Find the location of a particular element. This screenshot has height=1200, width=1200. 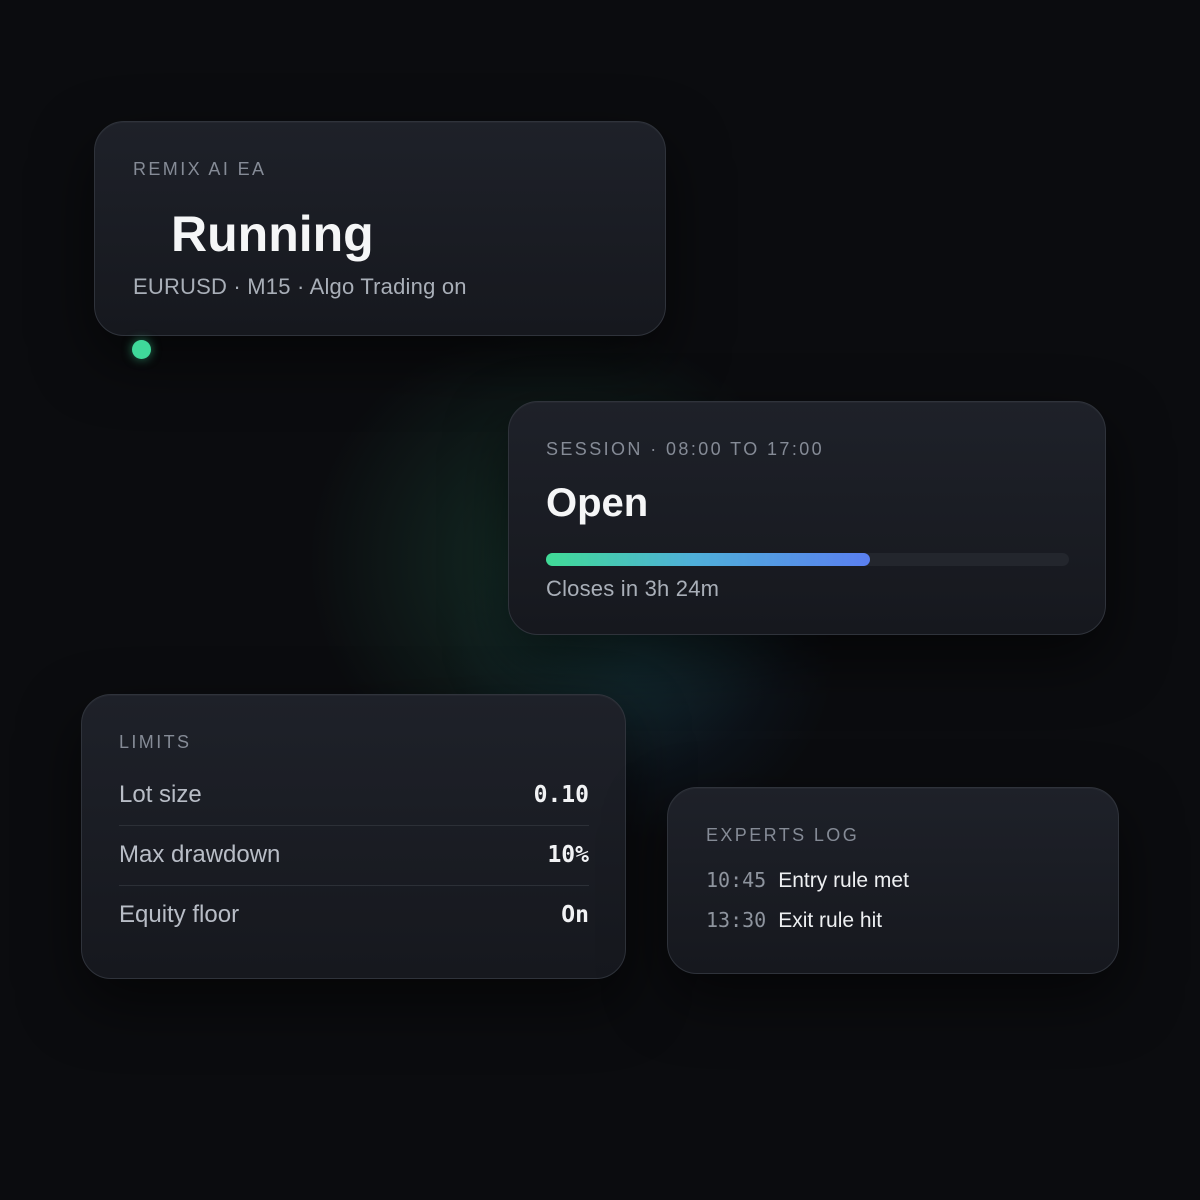

limit-label: Max drawdown is located at coordinates (200, 854).